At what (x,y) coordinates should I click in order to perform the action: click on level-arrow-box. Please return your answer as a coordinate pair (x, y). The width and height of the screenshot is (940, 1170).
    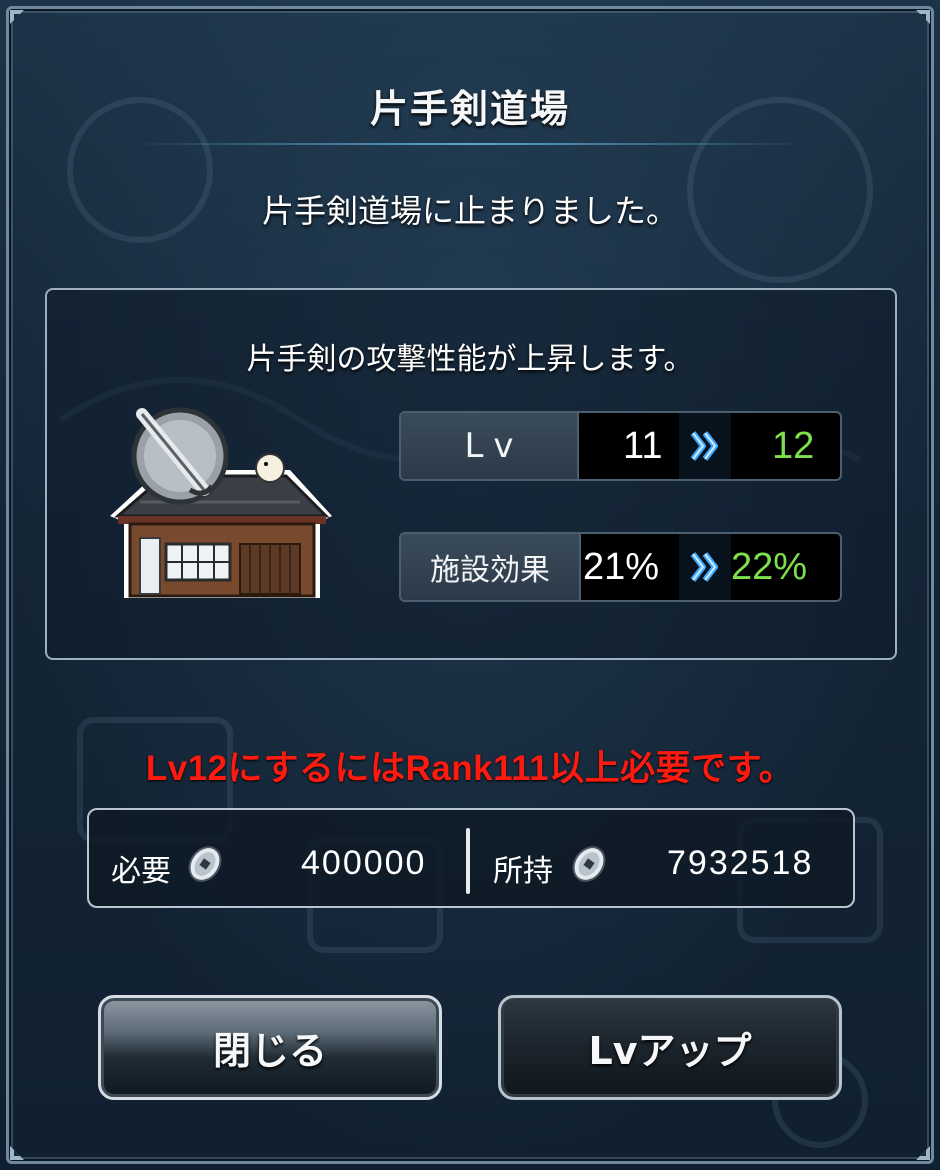
    Looking at the image, I should click on (705, 446).